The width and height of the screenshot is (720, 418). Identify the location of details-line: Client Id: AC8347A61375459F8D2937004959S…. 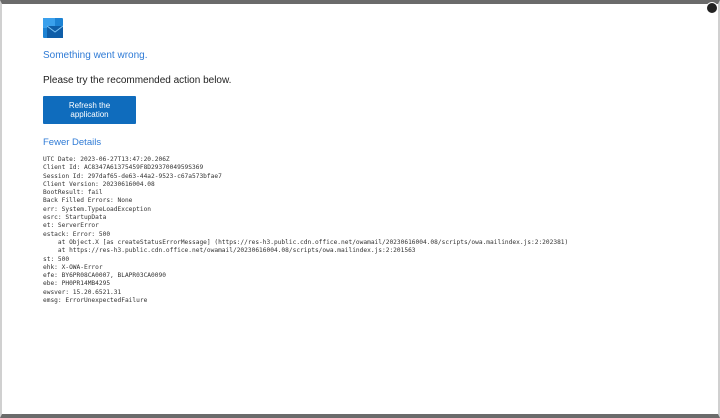
(123, 168).